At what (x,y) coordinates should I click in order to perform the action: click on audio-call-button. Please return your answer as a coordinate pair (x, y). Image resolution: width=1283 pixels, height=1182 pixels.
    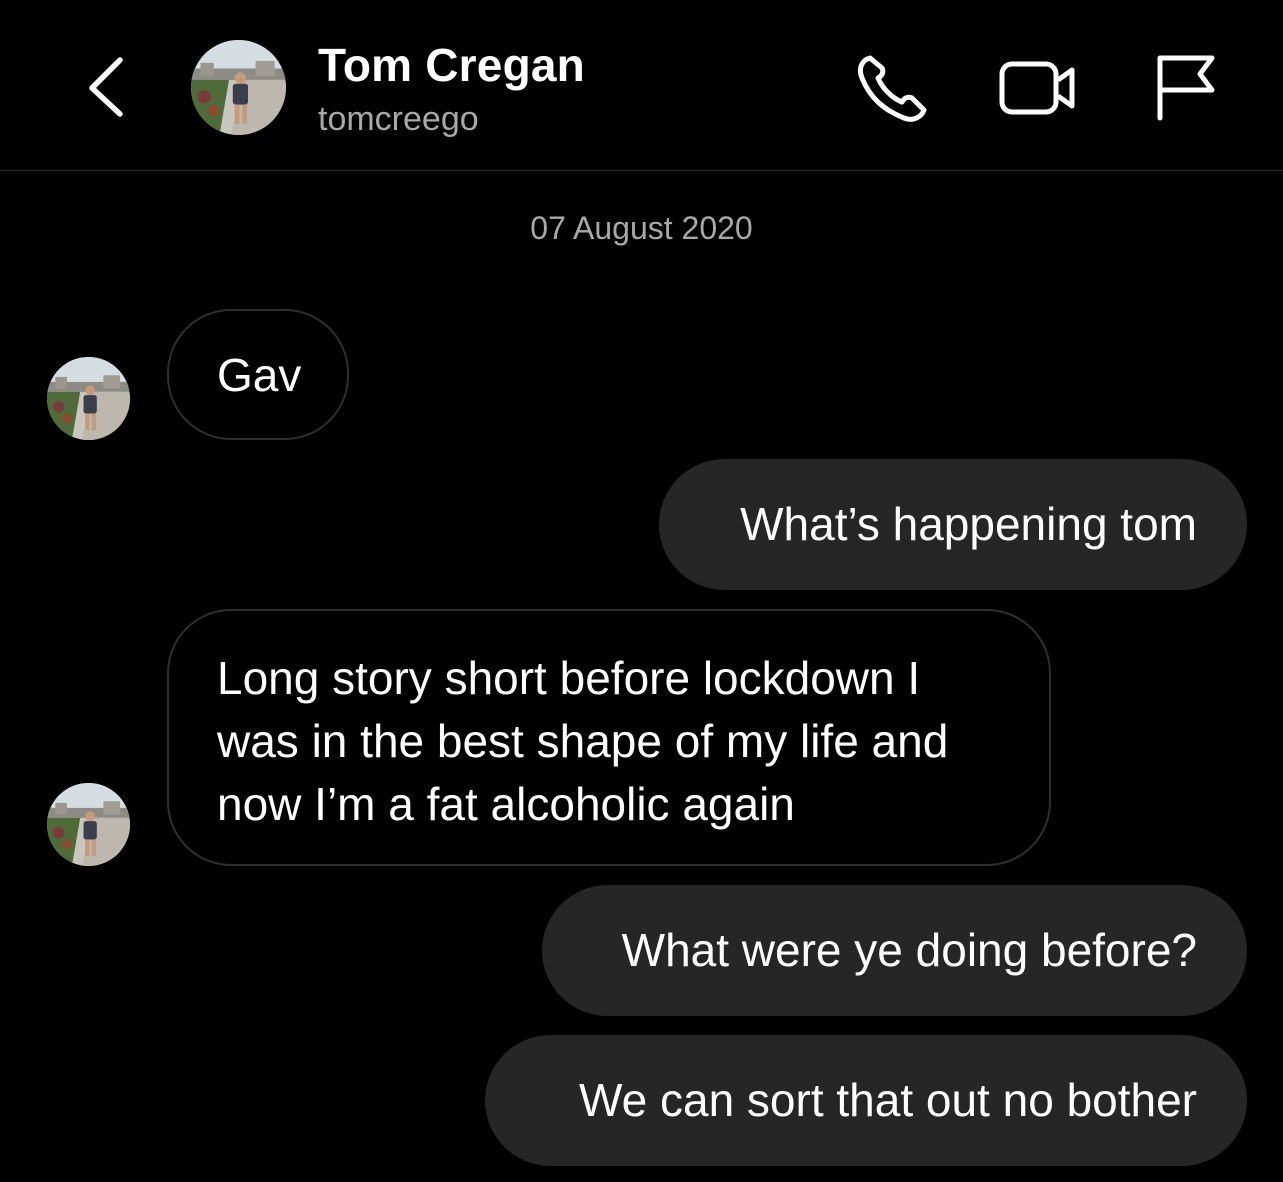
    Looking at the image, I should click on (892, 87).